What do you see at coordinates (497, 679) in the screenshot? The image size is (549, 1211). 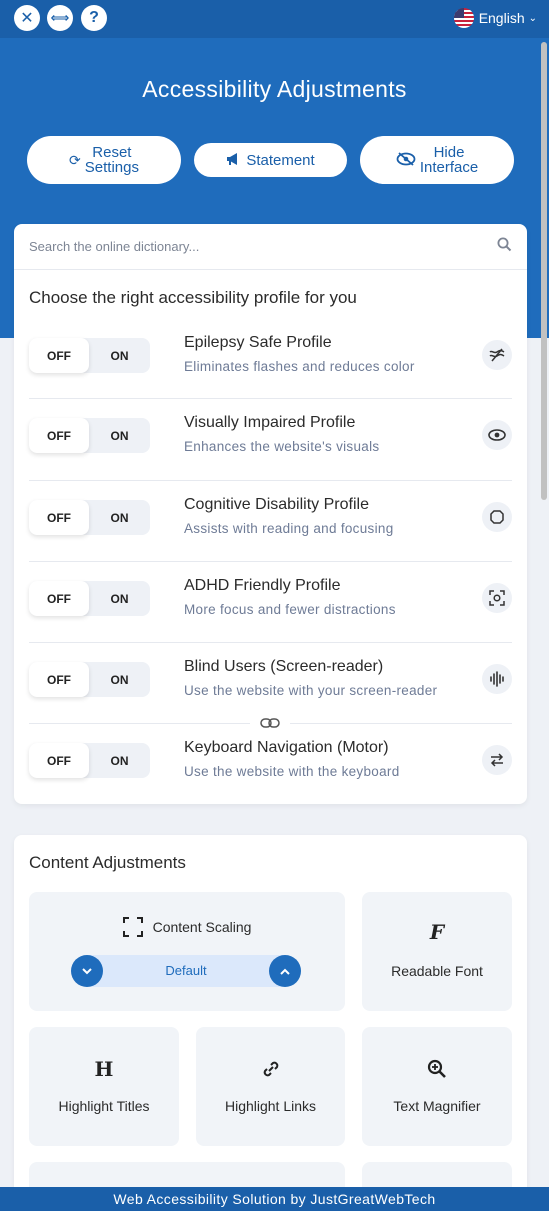 I see `audio-icon` at bounding box center [497, 679].